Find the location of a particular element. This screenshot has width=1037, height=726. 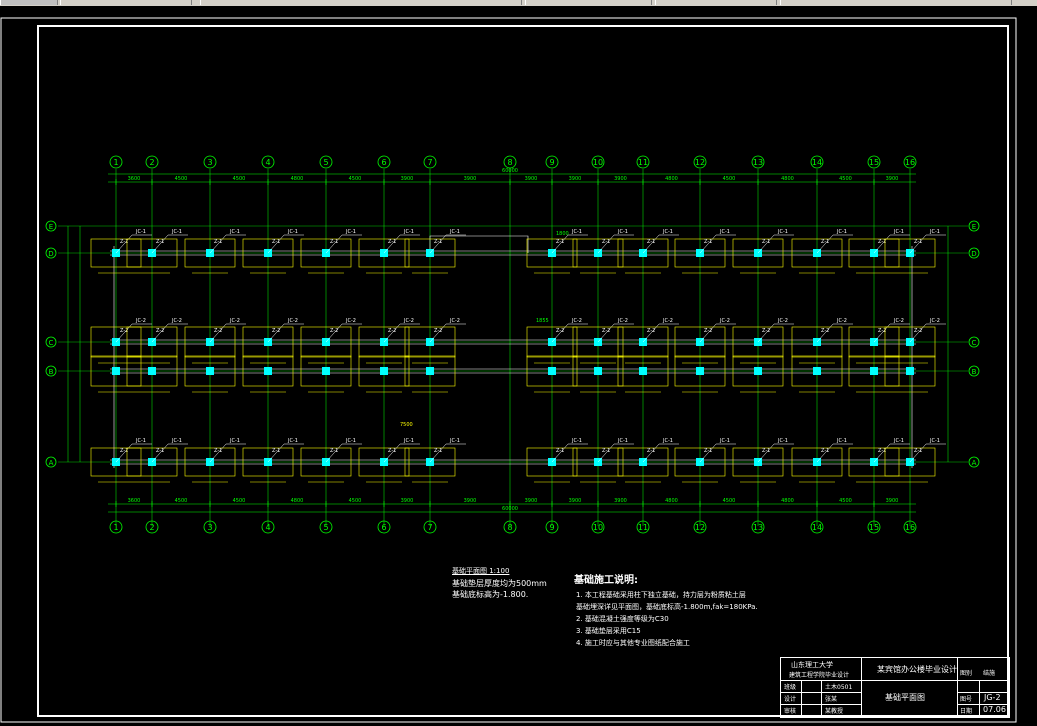

row-axis-label-right: B is located at coordinates (974, 372).